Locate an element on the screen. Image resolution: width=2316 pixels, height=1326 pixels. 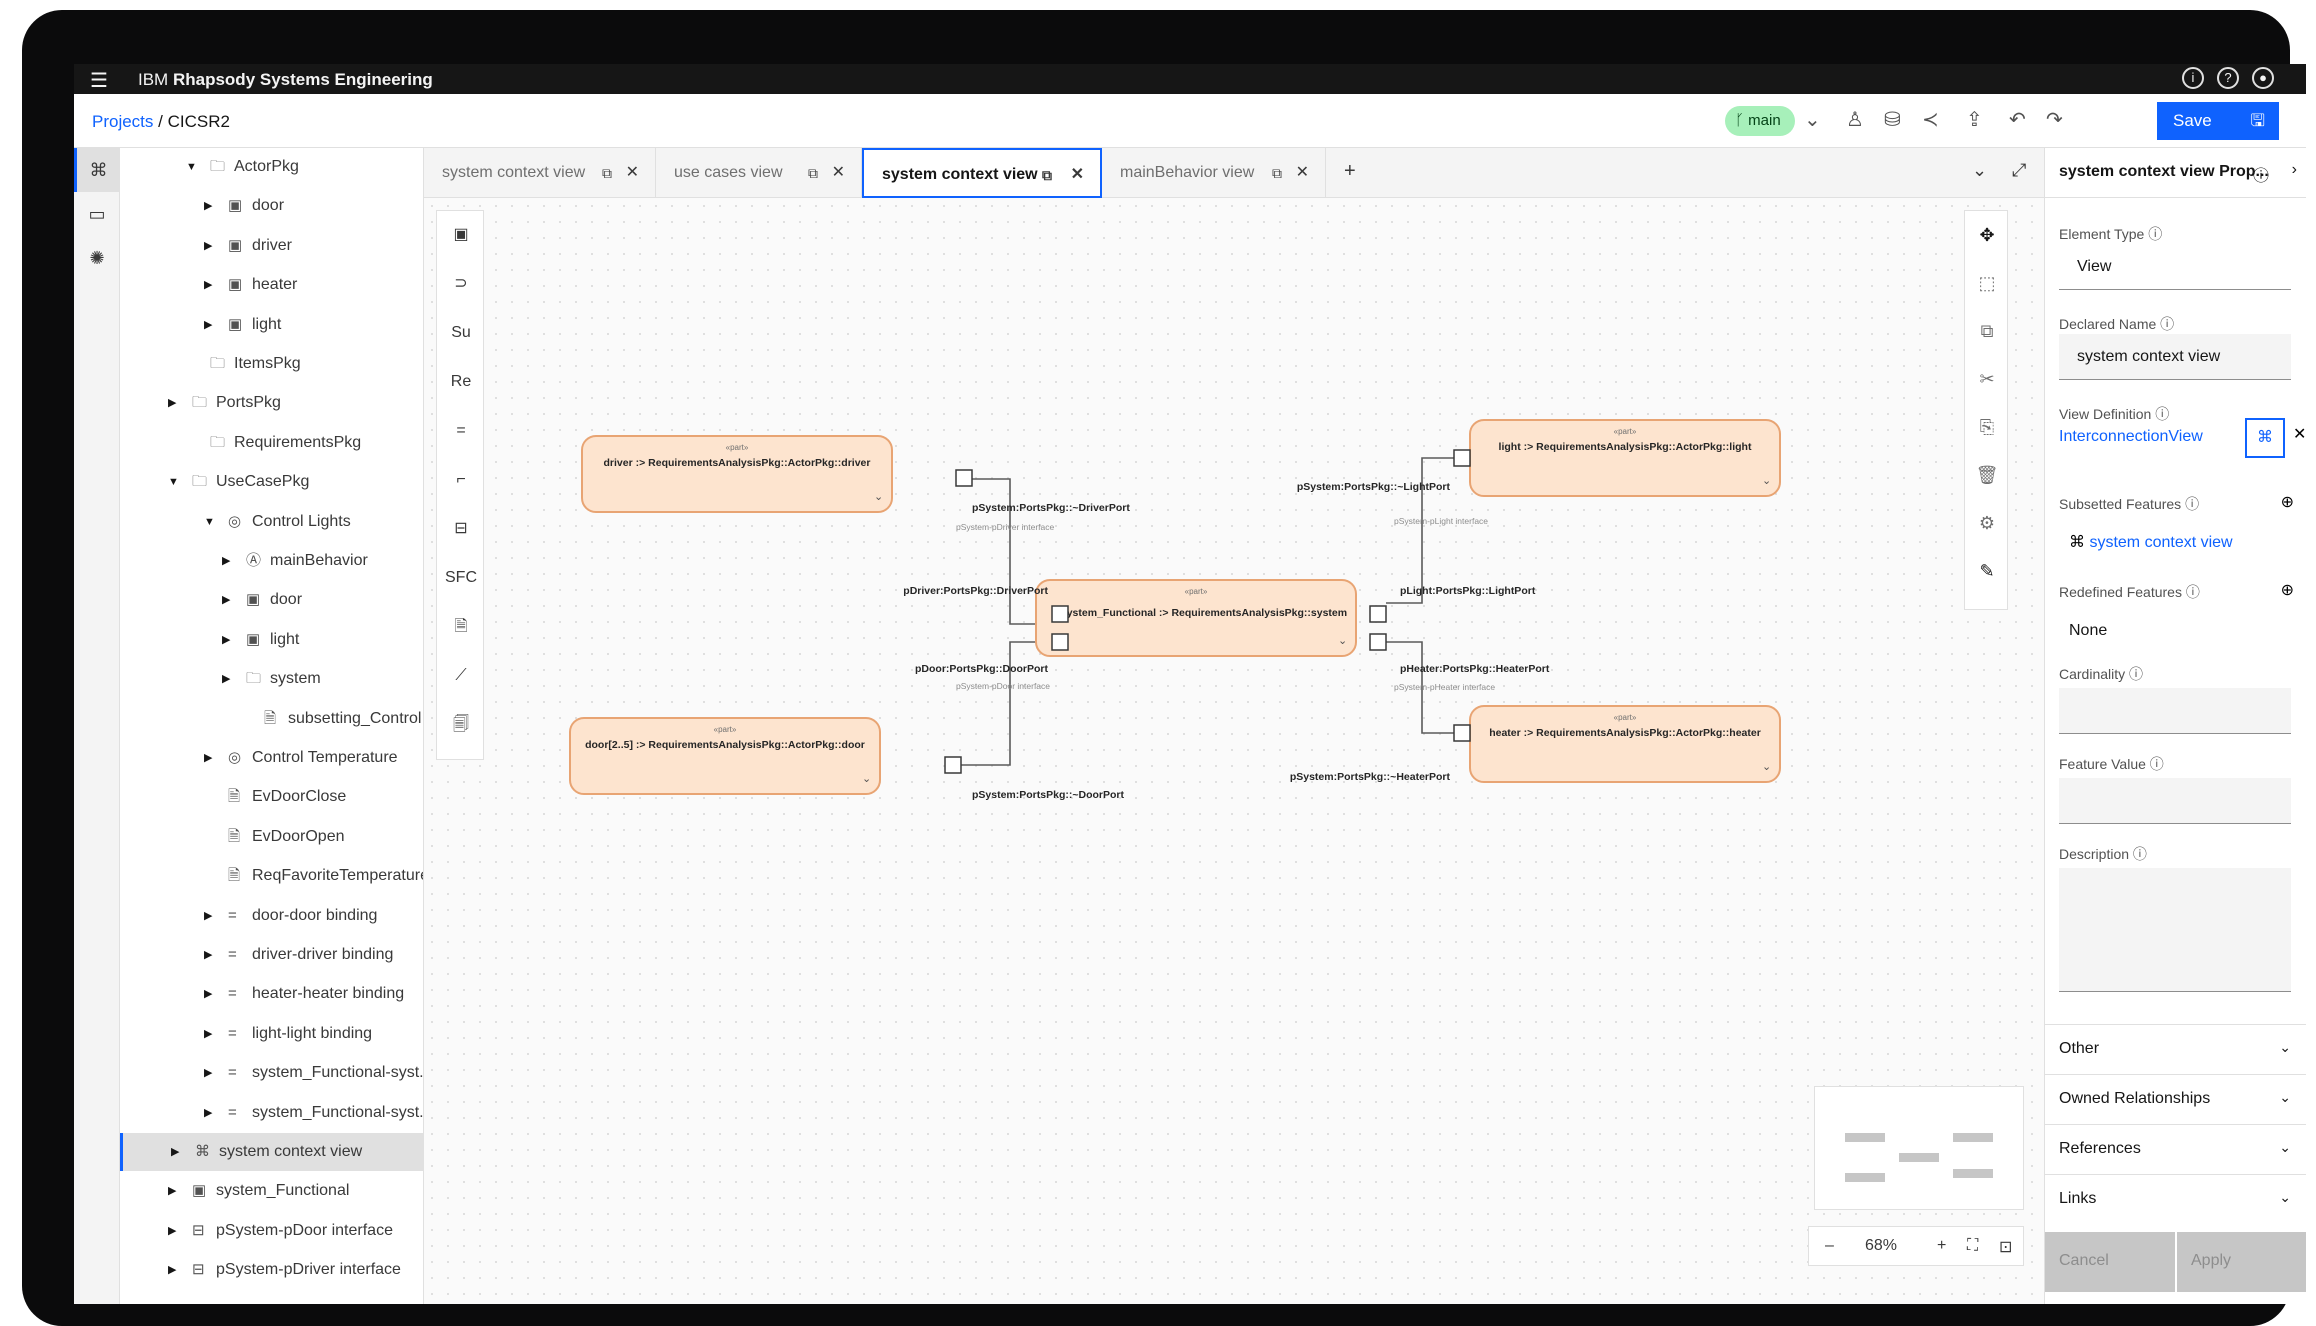
driver-connector is located at coordinates (1004, 551).